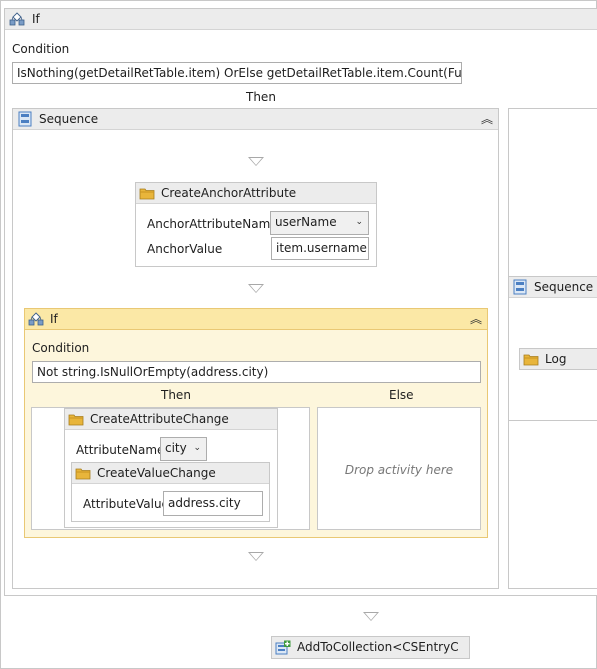 The image size is (597, 669). I want to click on add-to-collection-title: AddToCollection<CSEntryC, so click(378, 647).